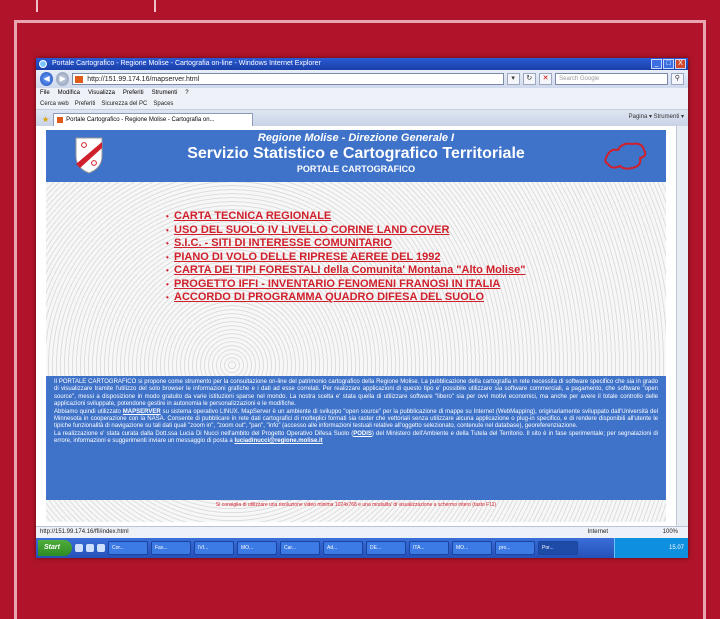 The image size is (720, 619). I want to click on forward-button: ▶, so click(63, 79).